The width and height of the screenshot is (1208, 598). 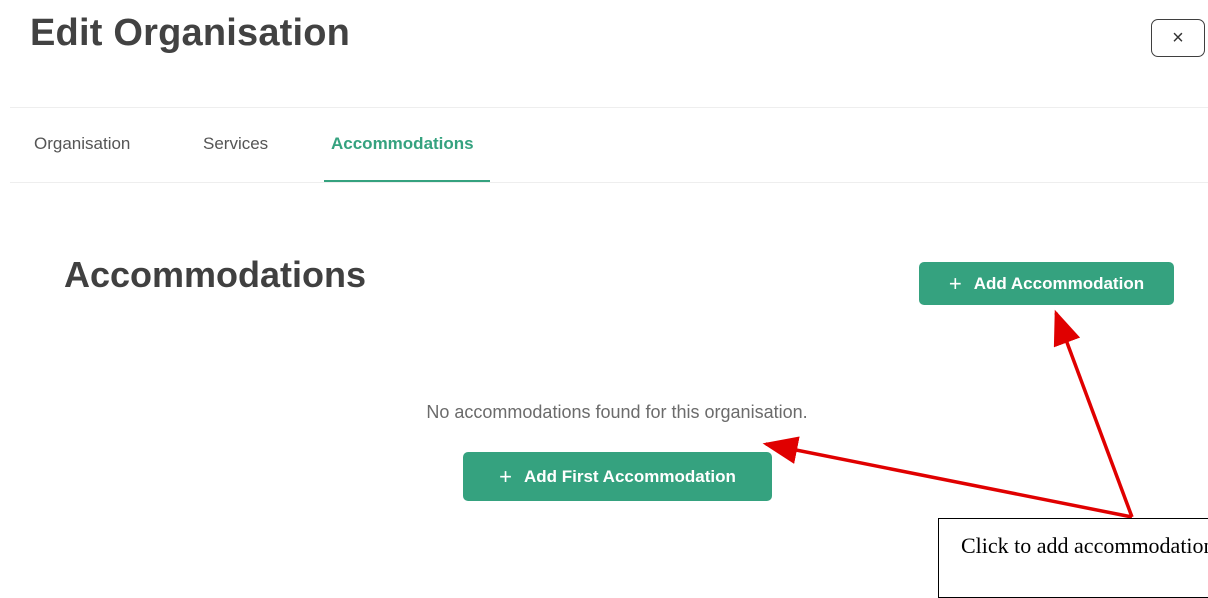 What do you see at coordinates (947, 477) in the screenshot?
I see `arrow-to-empty-message` at bounding box center [947, 477].